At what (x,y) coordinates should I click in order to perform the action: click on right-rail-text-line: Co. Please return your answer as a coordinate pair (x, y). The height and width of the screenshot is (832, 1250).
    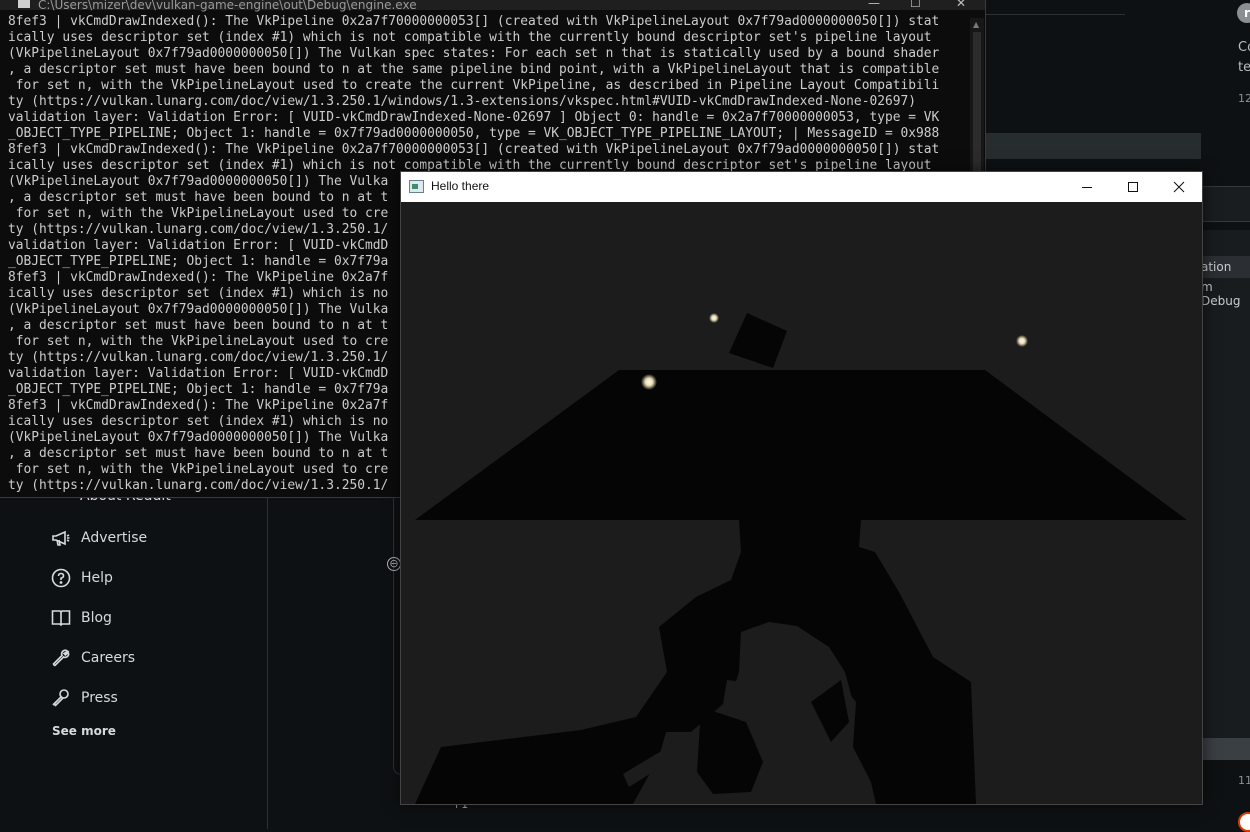
    Looking at the image, I should click on (1244, 47).